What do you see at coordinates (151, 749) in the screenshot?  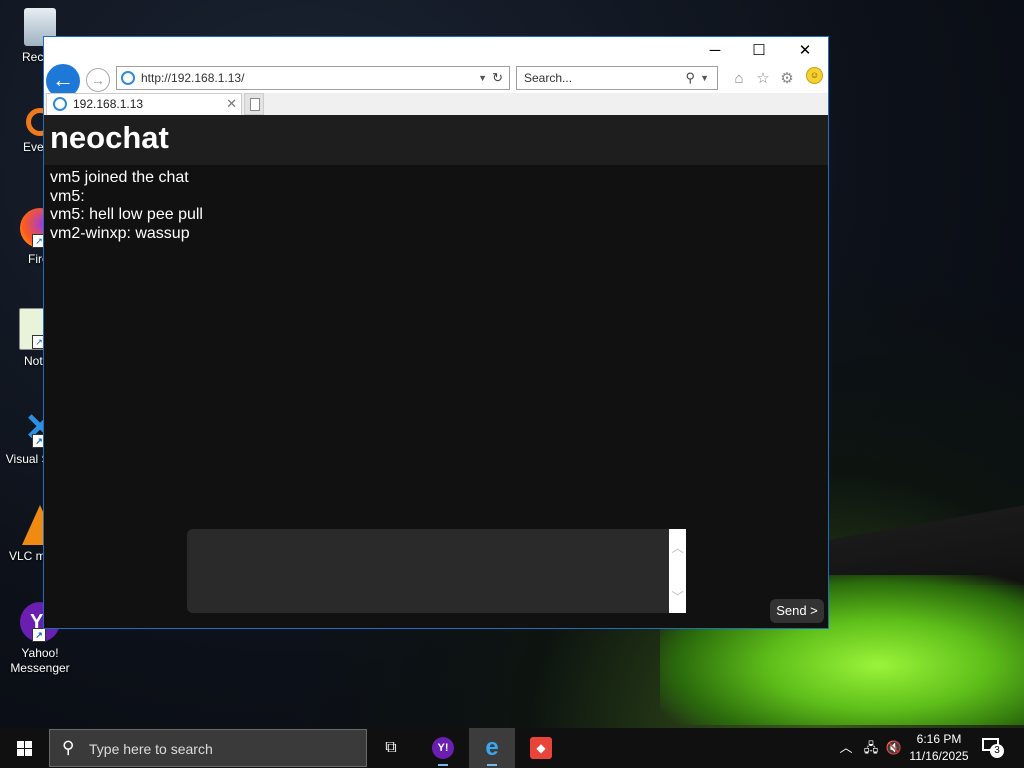 I see `taskbar-search-placeholder: Type here to search` at bounding box center [151, 749].